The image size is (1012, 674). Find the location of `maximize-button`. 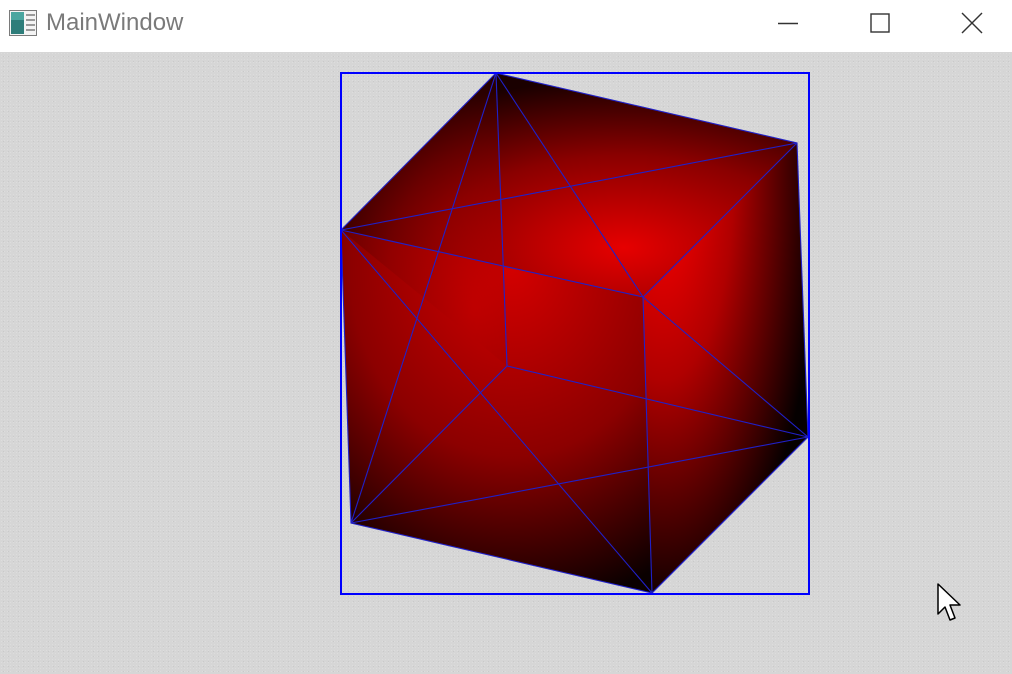

maximize-button is located at coordinates (880, 23).